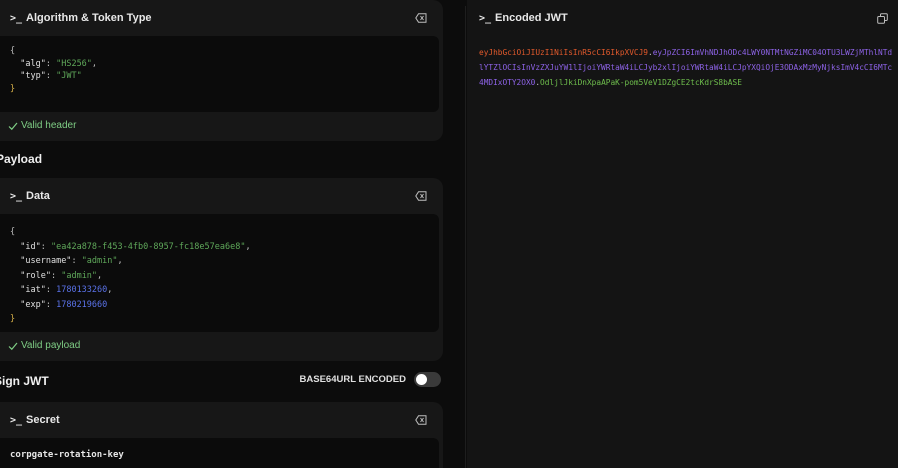  Describe the element at coordinates (148, 246) in the screenshot. I see `json-value-id: "ea42a878-f453-4fb0-8957-fc18e57ea6e8"` at that location.